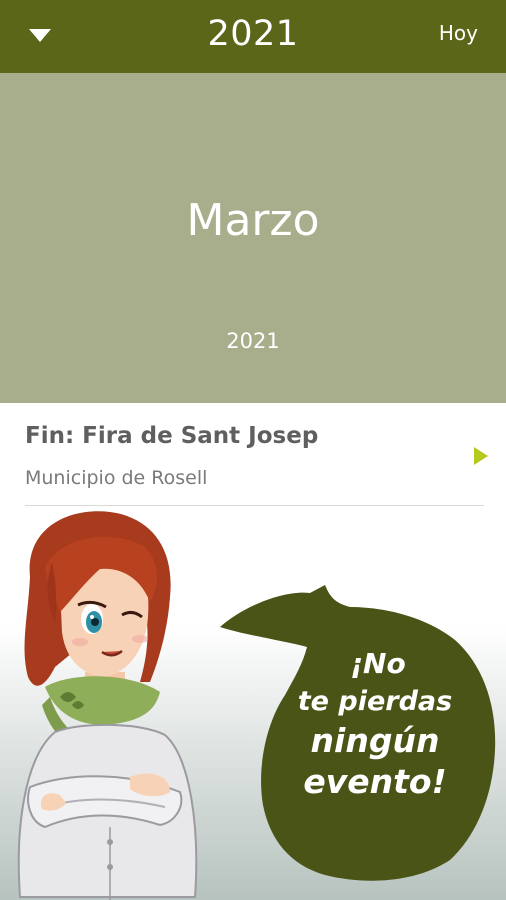  Describe the element at coordinates (375, 781) in the screenshot. I see `promo-line-4: evento!` at that location.